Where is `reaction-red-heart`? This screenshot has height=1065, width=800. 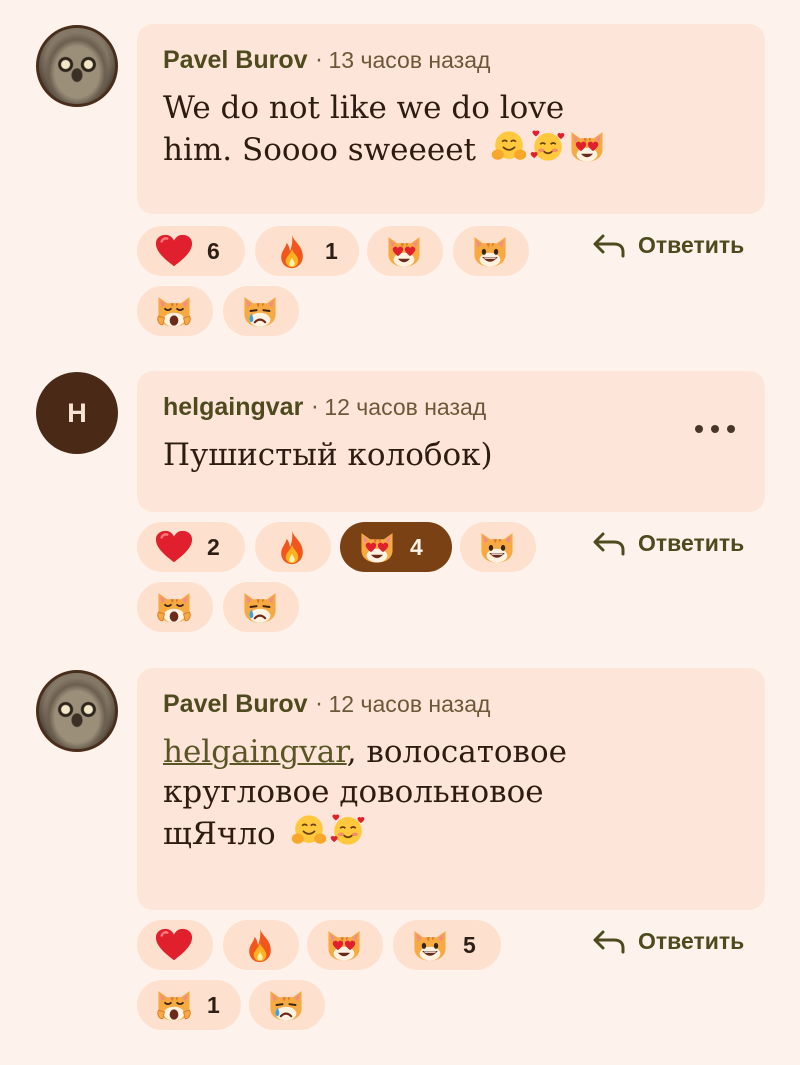
reaction-red-heart is located at coordinates (175, 945).